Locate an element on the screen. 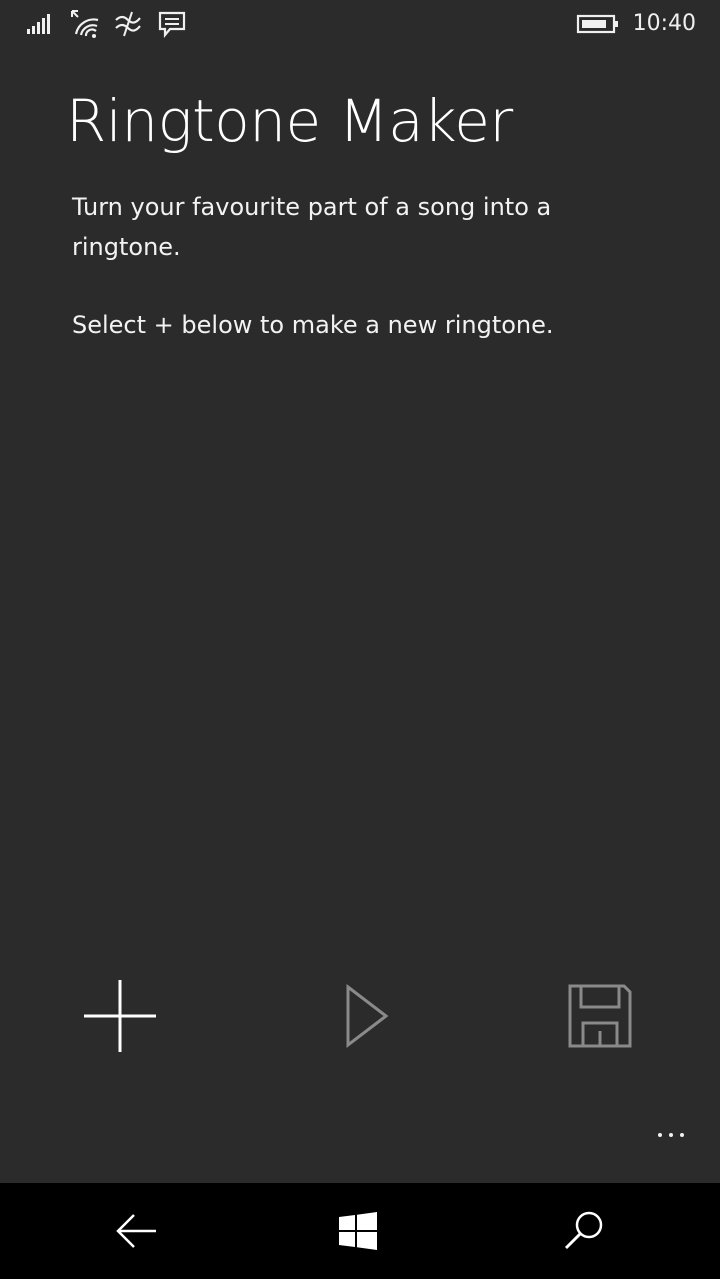 The width and height of the screenshot is (720, 1279). back-button is located at coordinates (136, 1231).